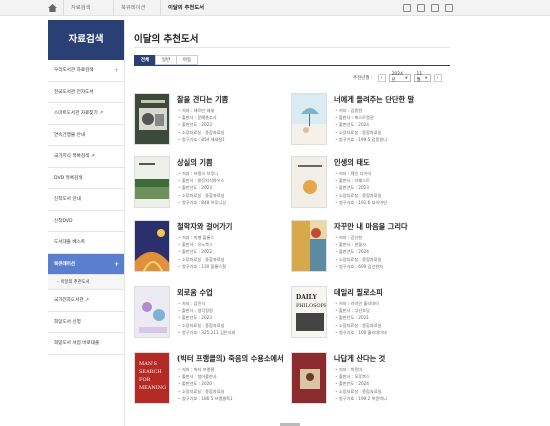  What do you see at coordinates (86, 178) in the screenshot?
I see `sidebar-item: DVD 목록검색` at bounding box center [86, 178].